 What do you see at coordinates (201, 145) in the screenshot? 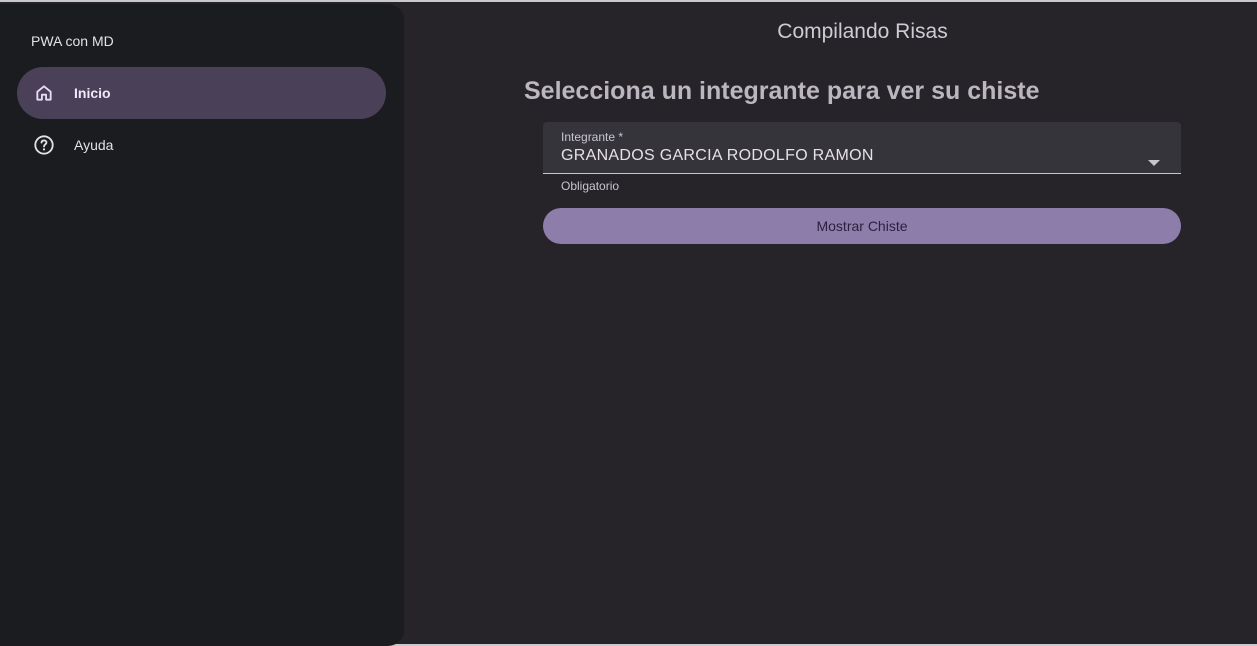
I see `nav-item-ayuda: Ayuda` at bounding box center [201, 145].